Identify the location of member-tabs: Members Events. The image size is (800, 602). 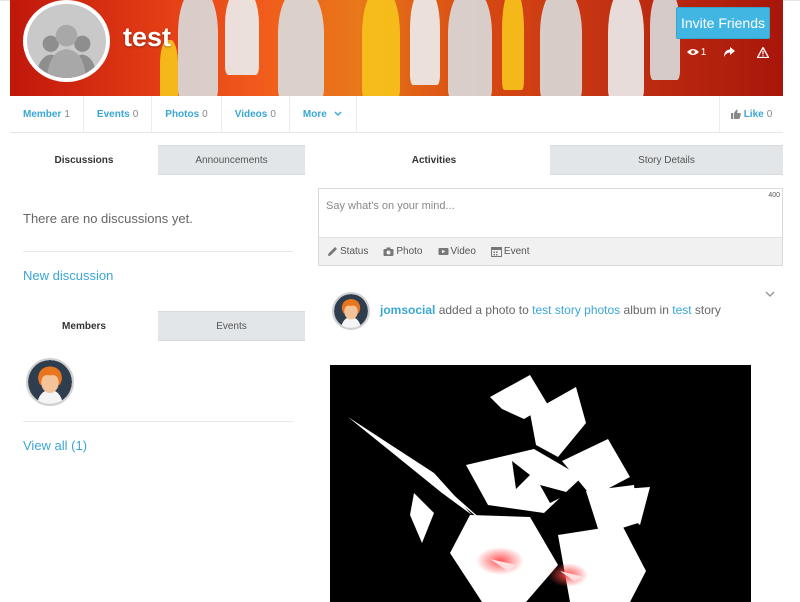
(157, 326).